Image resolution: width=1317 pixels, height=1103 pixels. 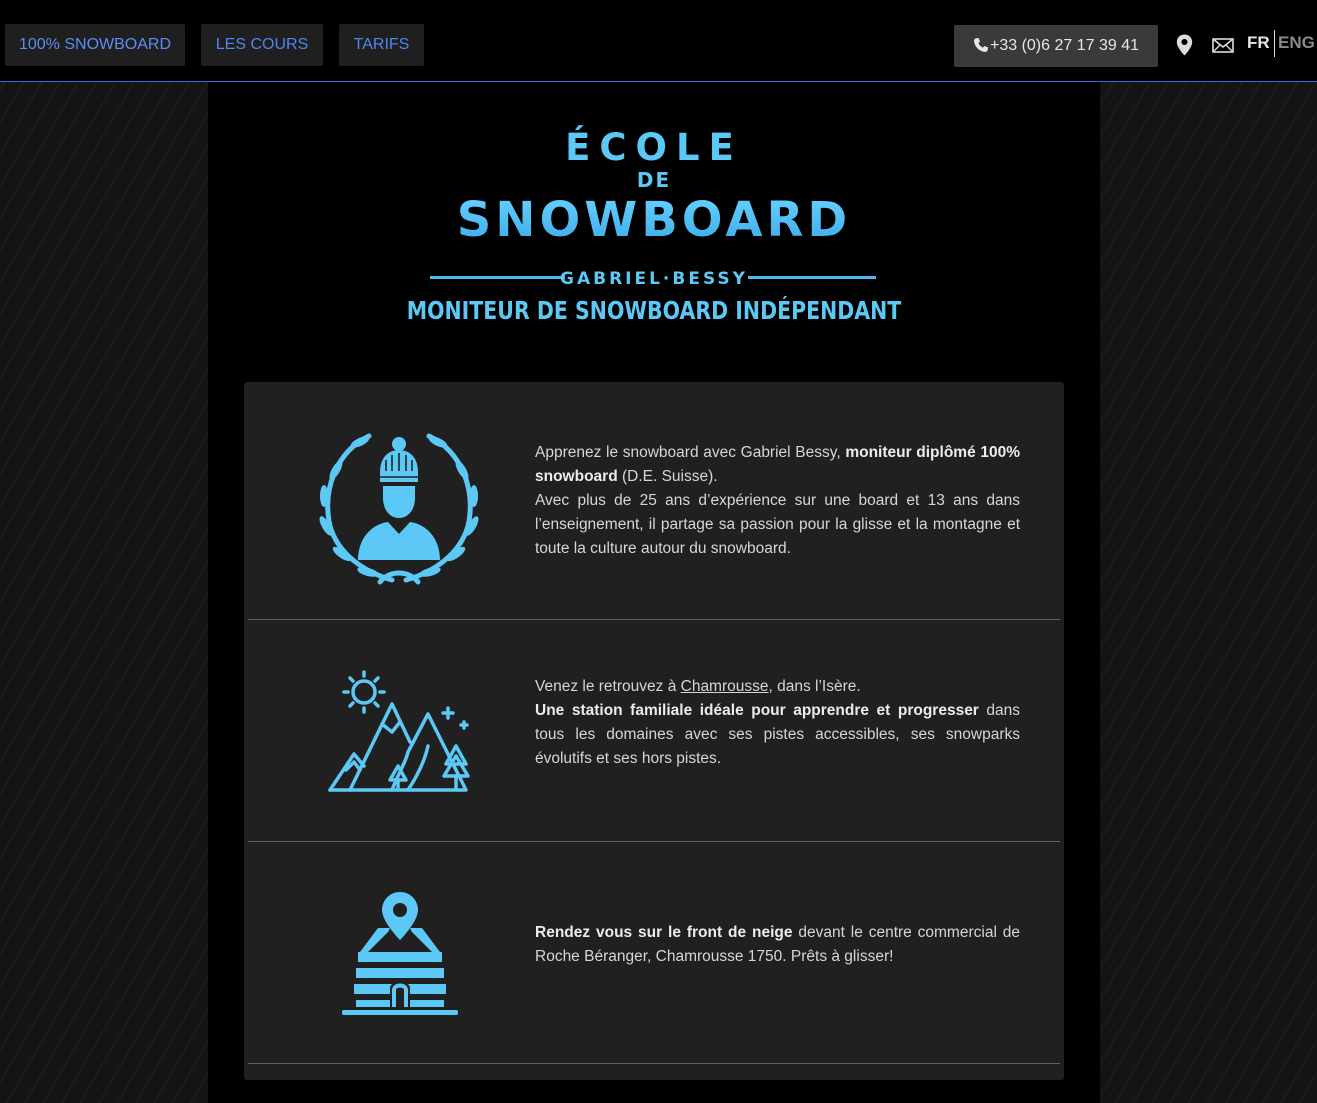 What do you see at coordinates (980, 45) in the screenshot?
I see `phone-icon` at bounding box center [980, 45].